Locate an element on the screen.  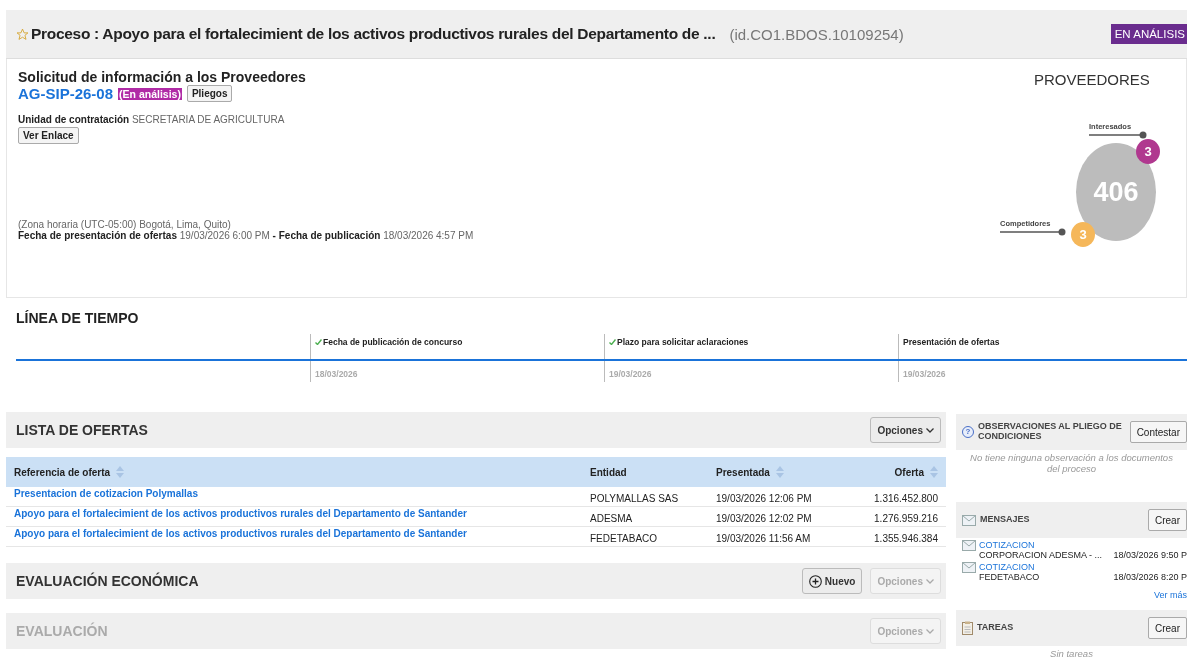
reference-code: AG-SIP-26-08 is located at coordinates (66, 93).